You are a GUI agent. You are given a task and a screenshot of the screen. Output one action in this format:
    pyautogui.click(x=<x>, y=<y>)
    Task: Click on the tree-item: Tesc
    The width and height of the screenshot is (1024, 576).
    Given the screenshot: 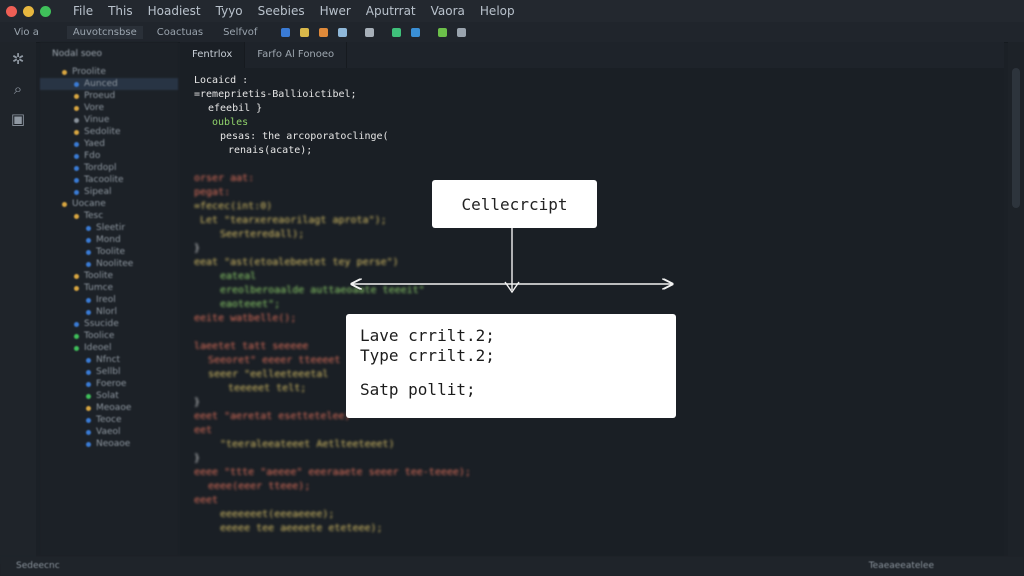 What is the action you would take?
    pyautogui.click(x=109, y=216)
    